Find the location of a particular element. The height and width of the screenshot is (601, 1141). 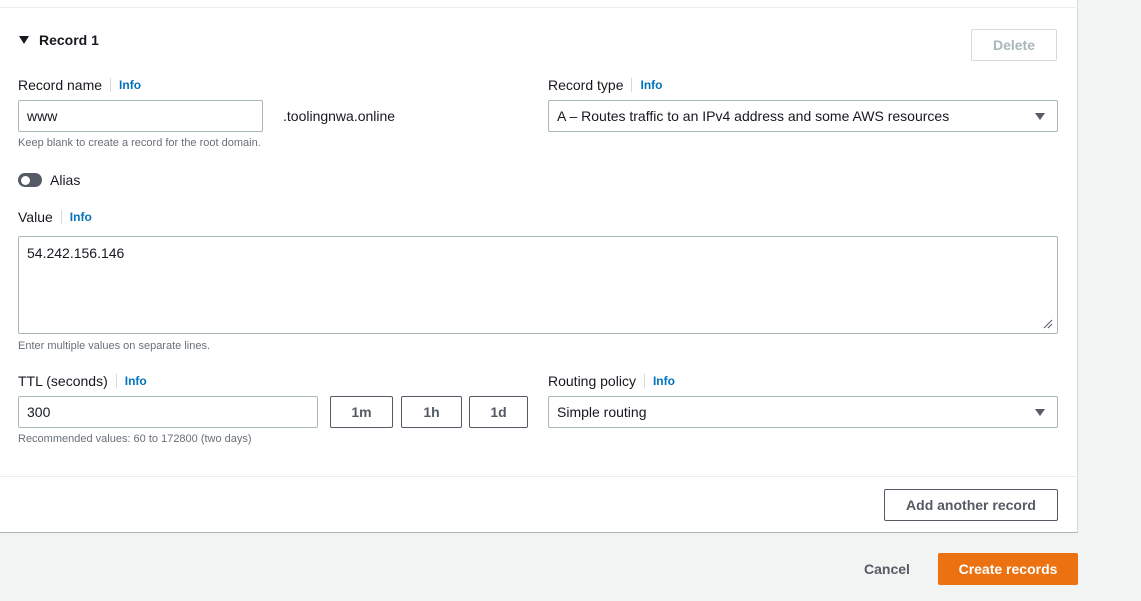

routing-policy-select: Simple routing is located at coordinates (803, 412).